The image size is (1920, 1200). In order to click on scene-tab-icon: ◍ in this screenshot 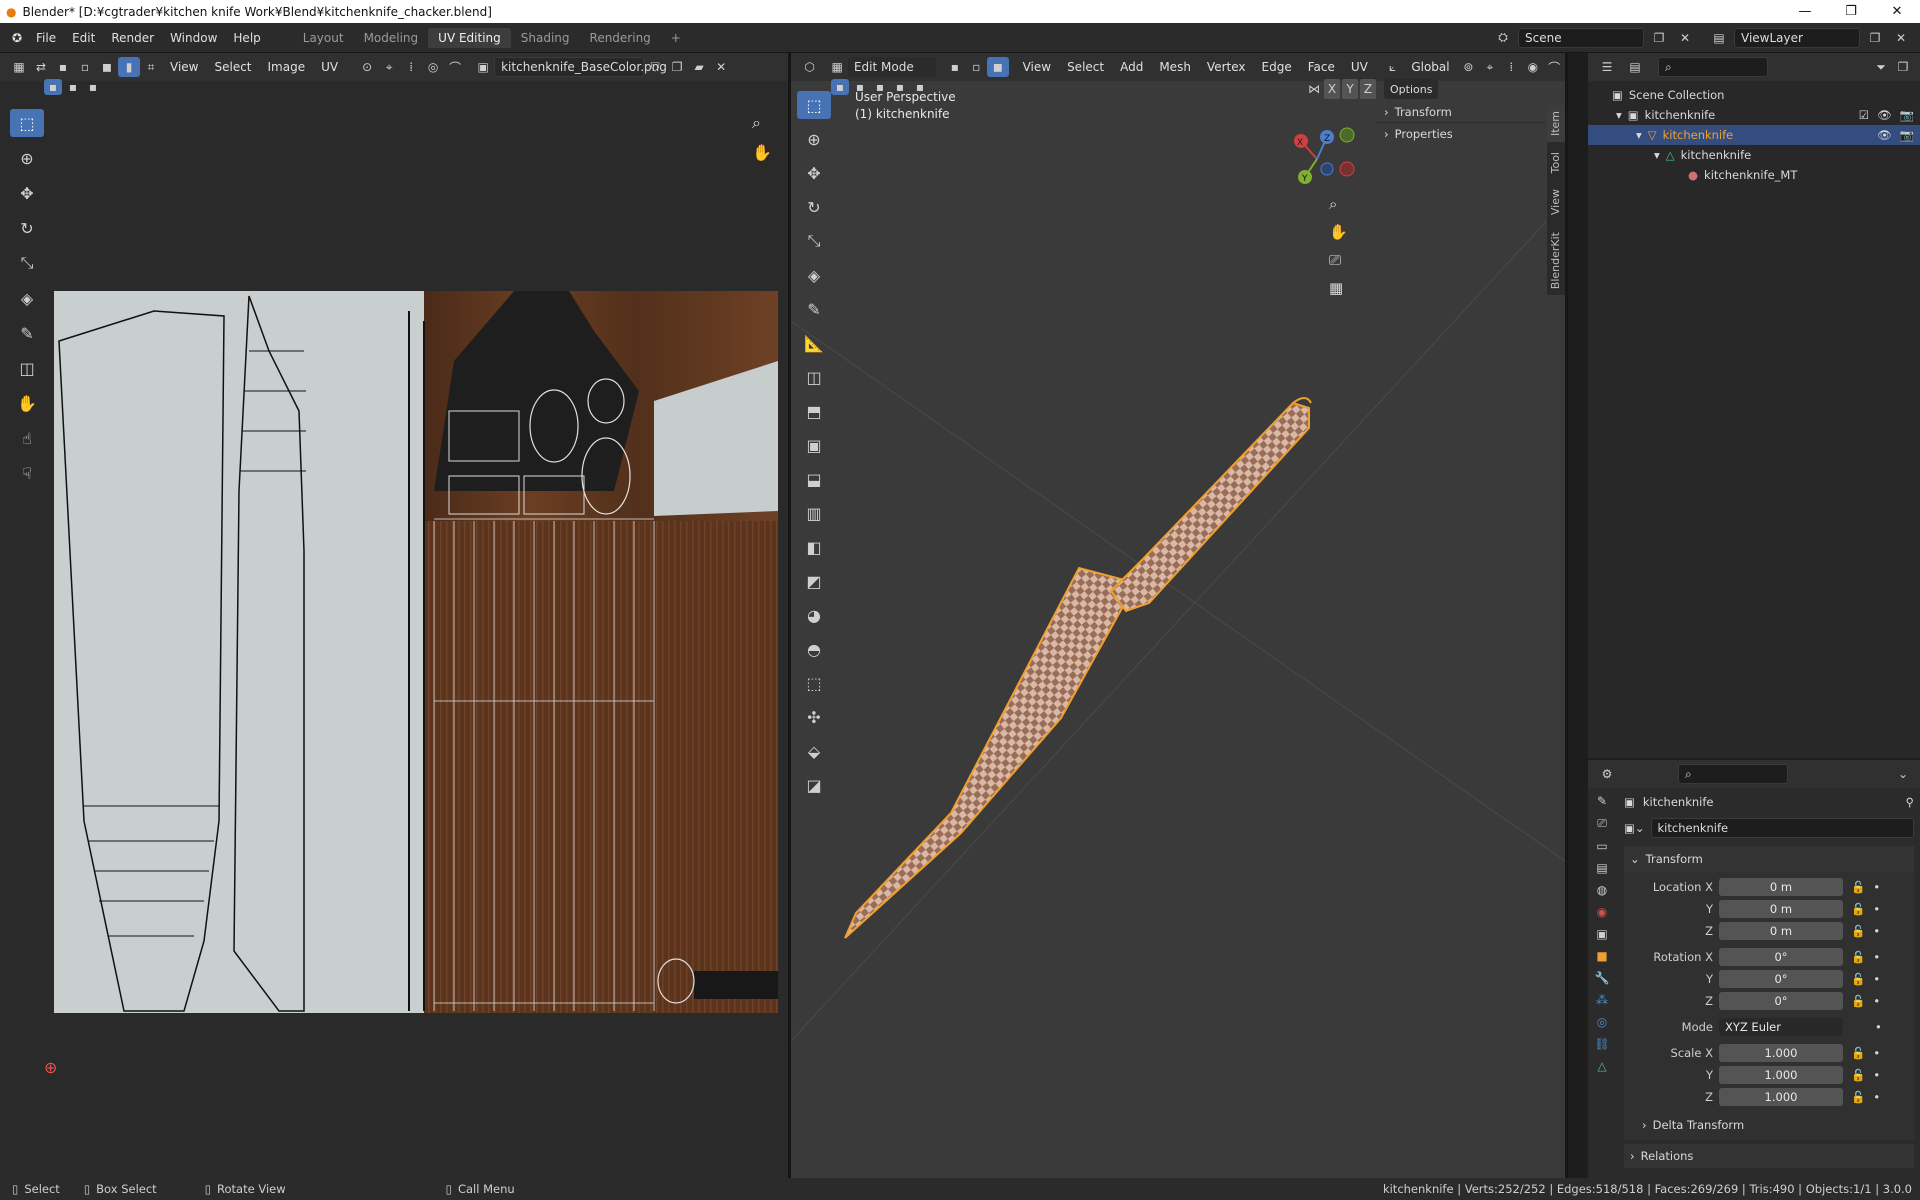, I will do `click(1602, 890)`.